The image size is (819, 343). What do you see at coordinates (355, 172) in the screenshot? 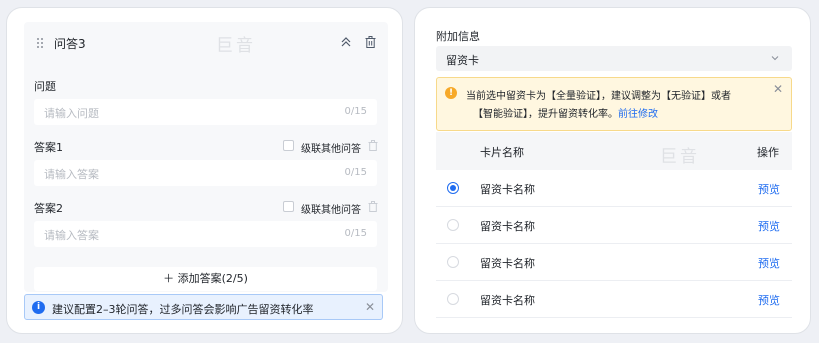
I see `answer-1-char-count: 0/15` at bounding box center [355, 172].